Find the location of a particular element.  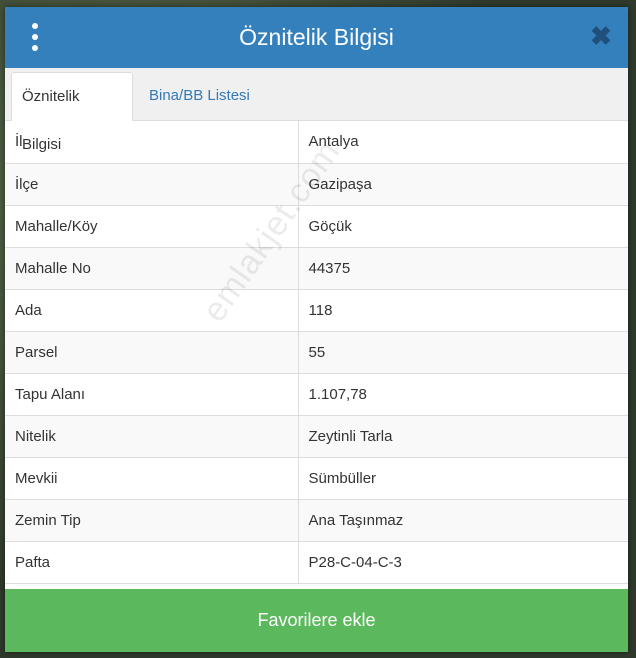

attribute-key: Mahalle/Köy is located at coordinates (152, 226).